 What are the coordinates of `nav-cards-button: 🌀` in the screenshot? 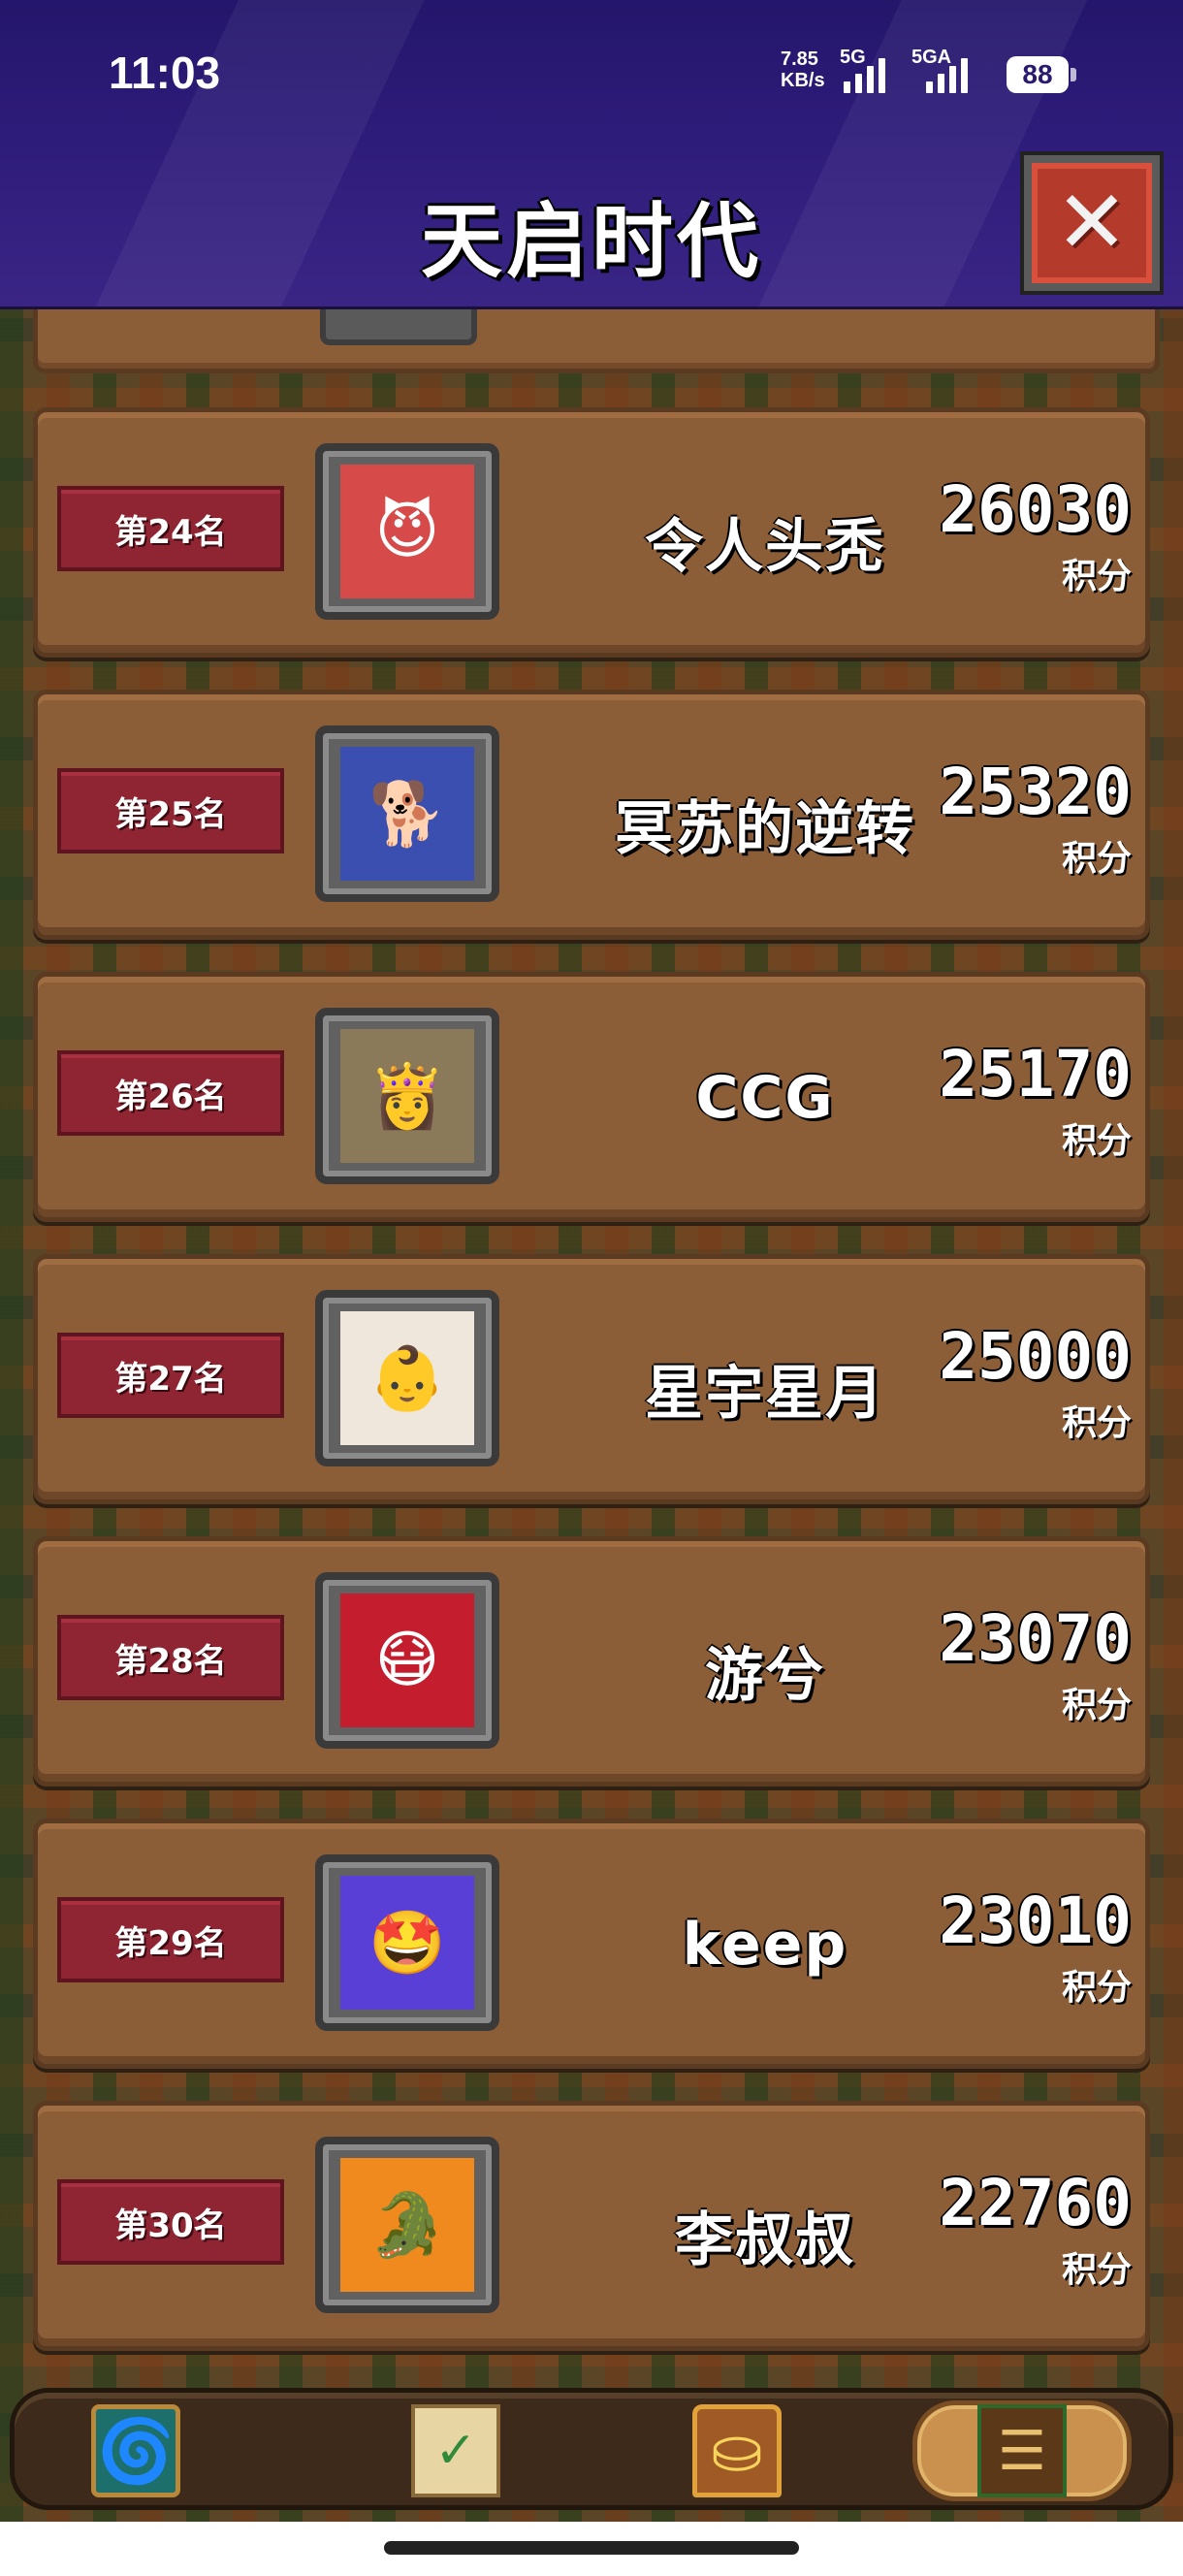 It's located at (135, 2450).